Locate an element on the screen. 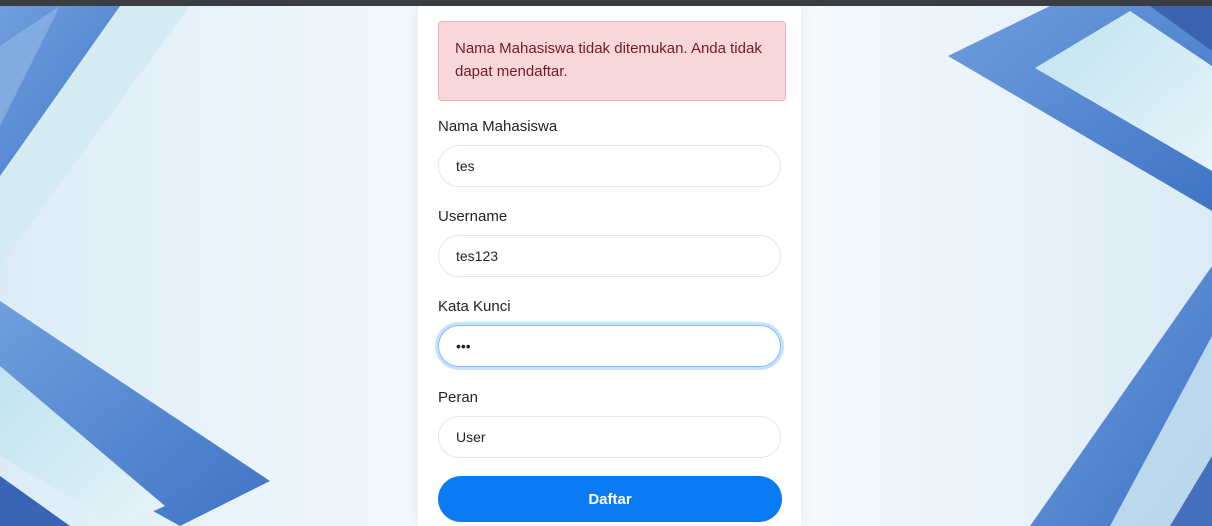  peran-selected-value: User is located at coordinates (471, 437).